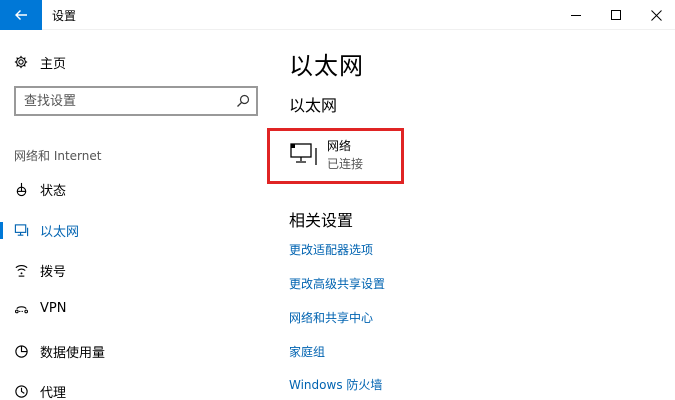 Image resolution: width=675 pixels, height=400 pixels. What do you see at coordinates (337, 283) in the screenshot?
I see `link-advanced-sharing: 更改高级共享设置` at bounding box center [337, 283].